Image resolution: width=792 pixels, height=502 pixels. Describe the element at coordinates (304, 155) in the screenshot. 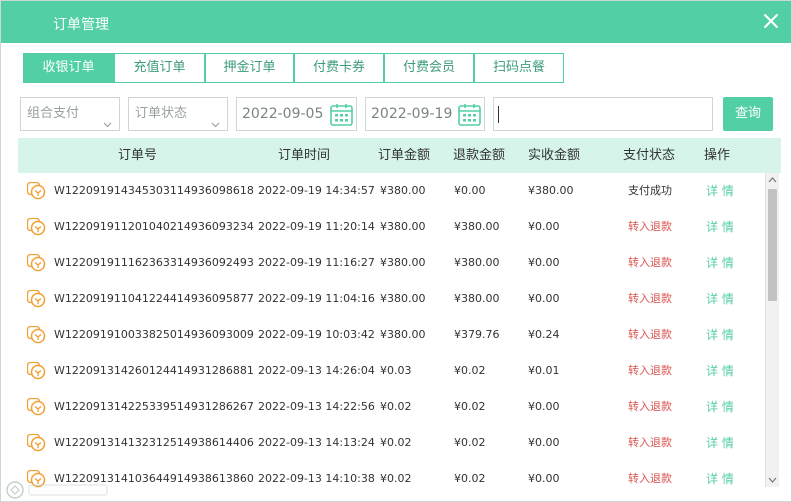

I see `column-order-time: 订单时间` at that location.